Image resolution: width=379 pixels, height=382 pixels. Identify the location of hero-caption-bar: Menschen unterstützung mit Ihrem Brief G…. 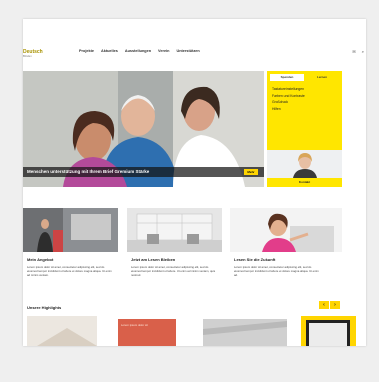
(143, 172).